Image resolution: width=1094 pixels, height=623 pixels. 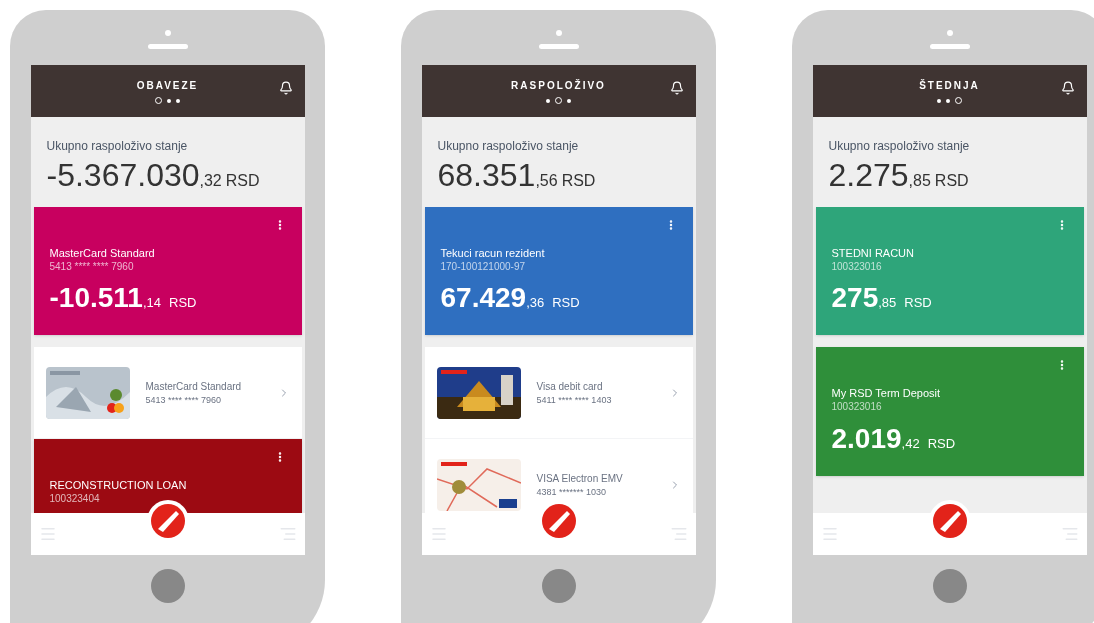 I want to click on card-number: 5411 **** **** 1403, so click(x=574, y=400).